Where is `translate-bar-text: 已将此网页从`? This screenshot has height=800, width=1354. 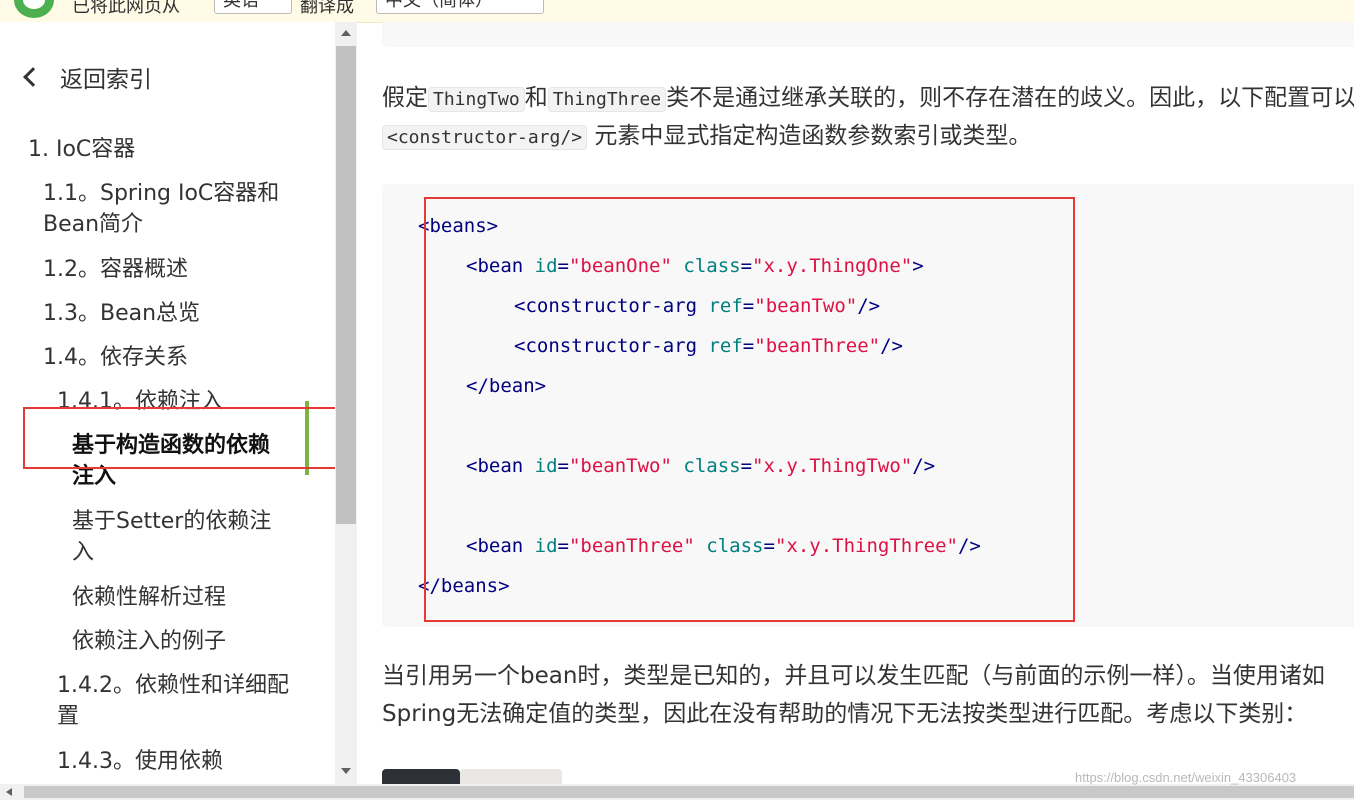 translate-bar-text: 已将此网页从 is located at coordinates (126, 8).